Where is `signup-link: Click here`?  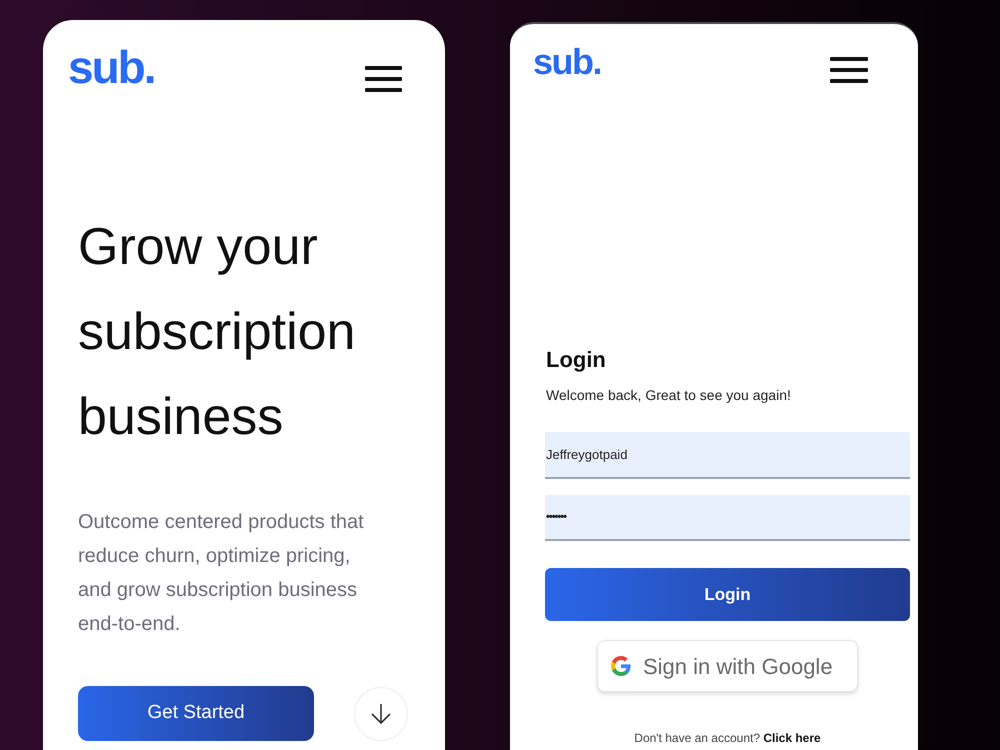
signup-link: Click here is located at coordinates (792, 738).